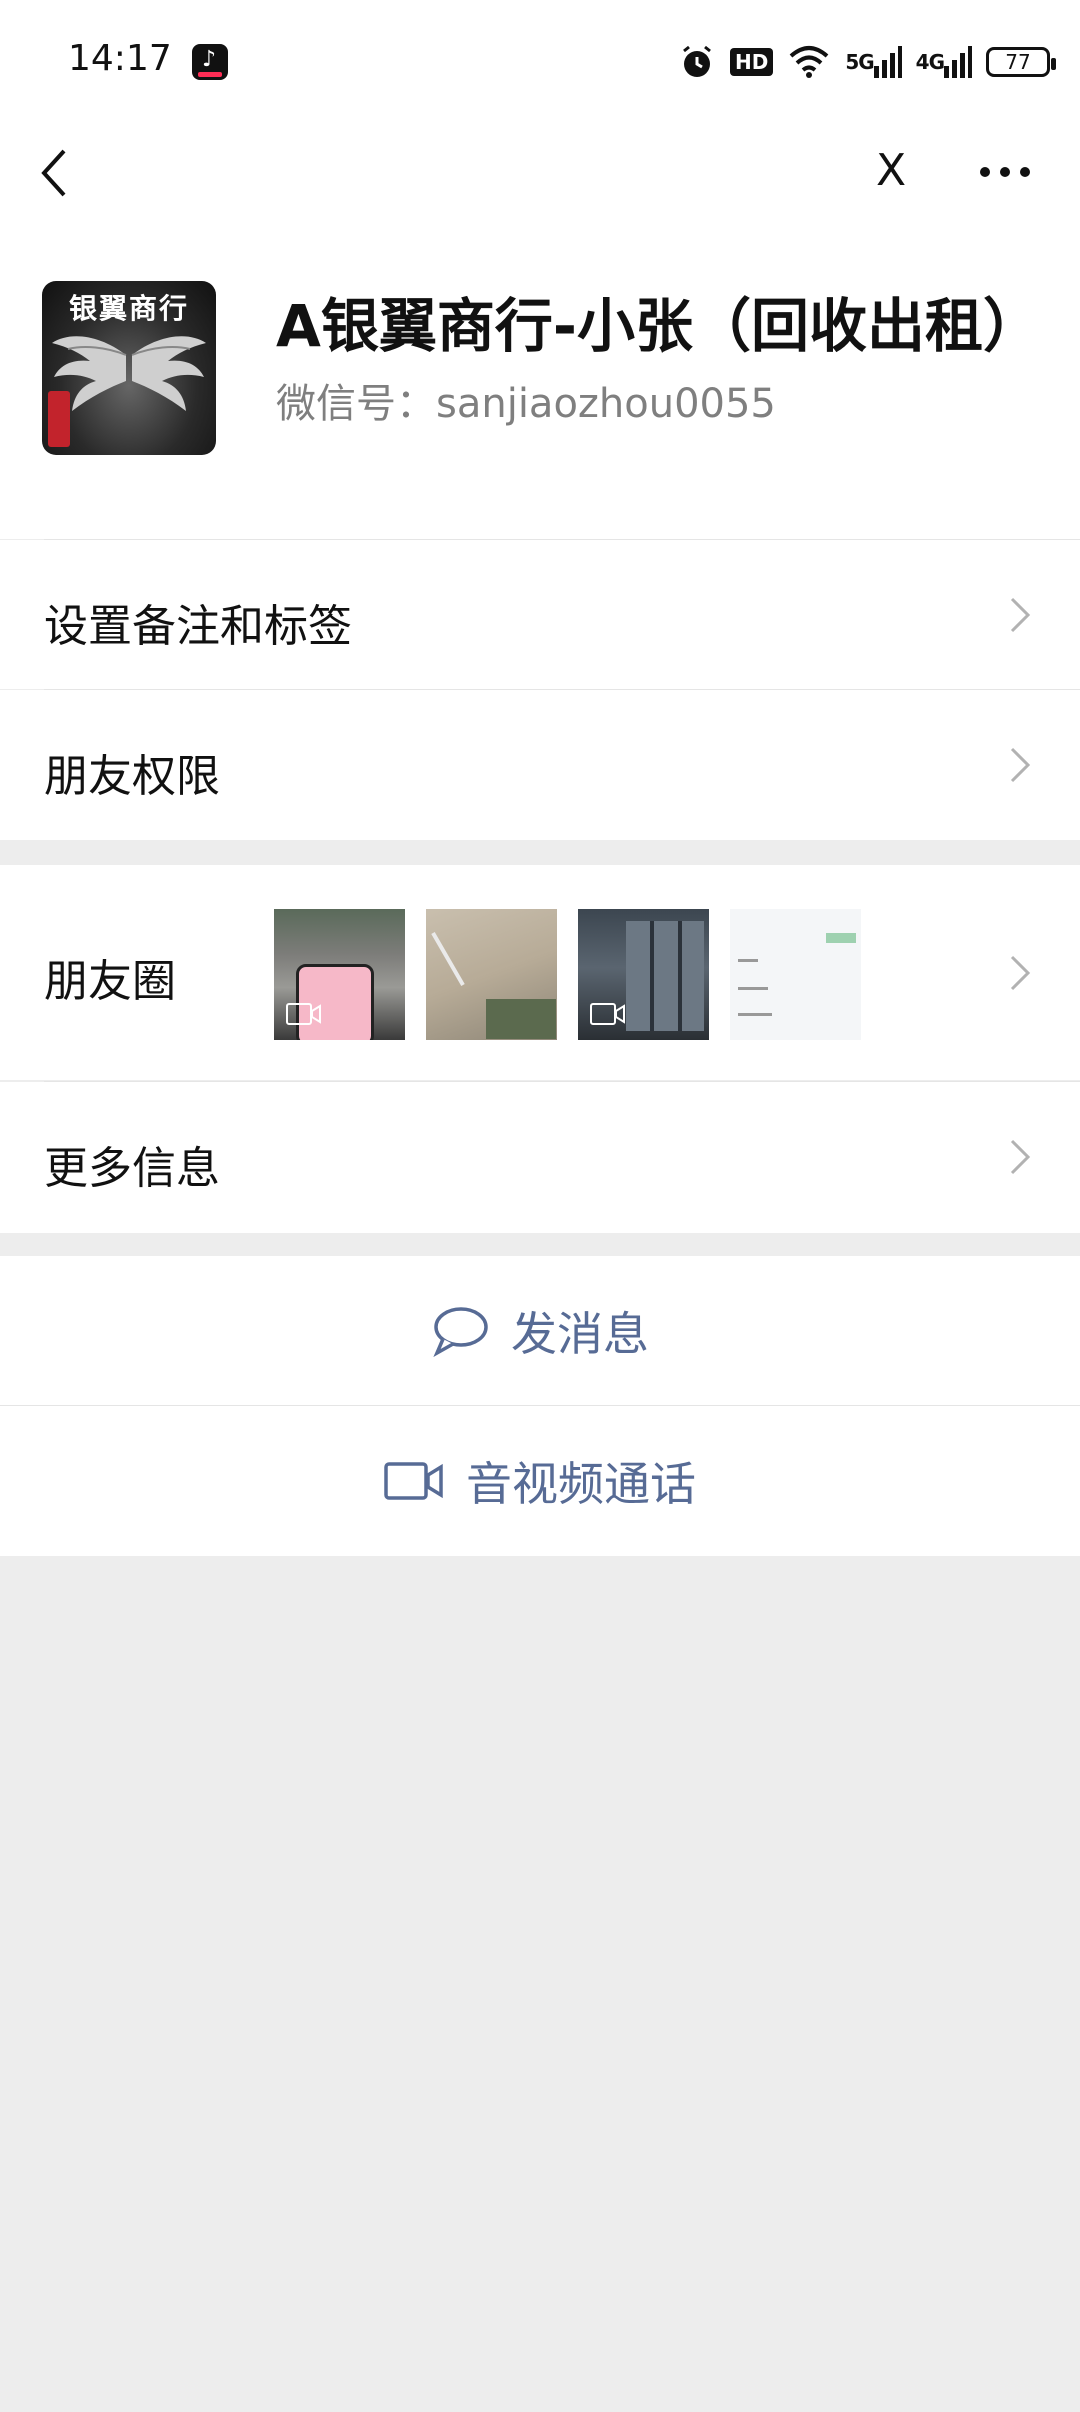  I want to click on back-icon, so click(56, 173).